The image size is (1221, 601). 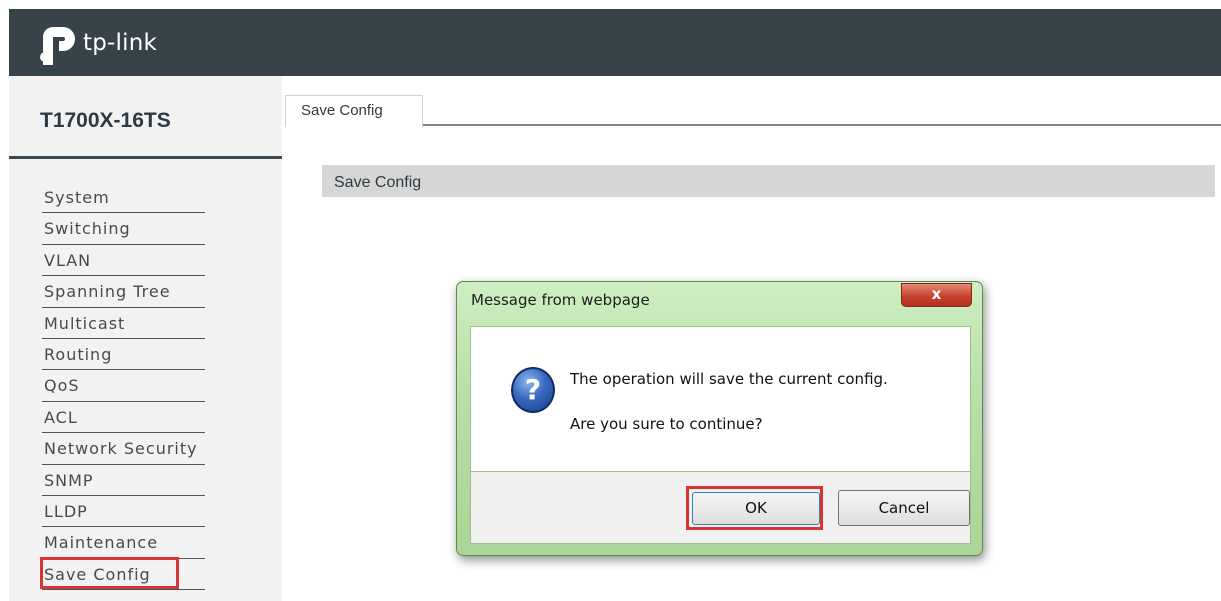 What do you see at coordinates (560, 300) in the screenshot?
I see `dialog-title: Message from webpage` at bounding box center [560, 300].